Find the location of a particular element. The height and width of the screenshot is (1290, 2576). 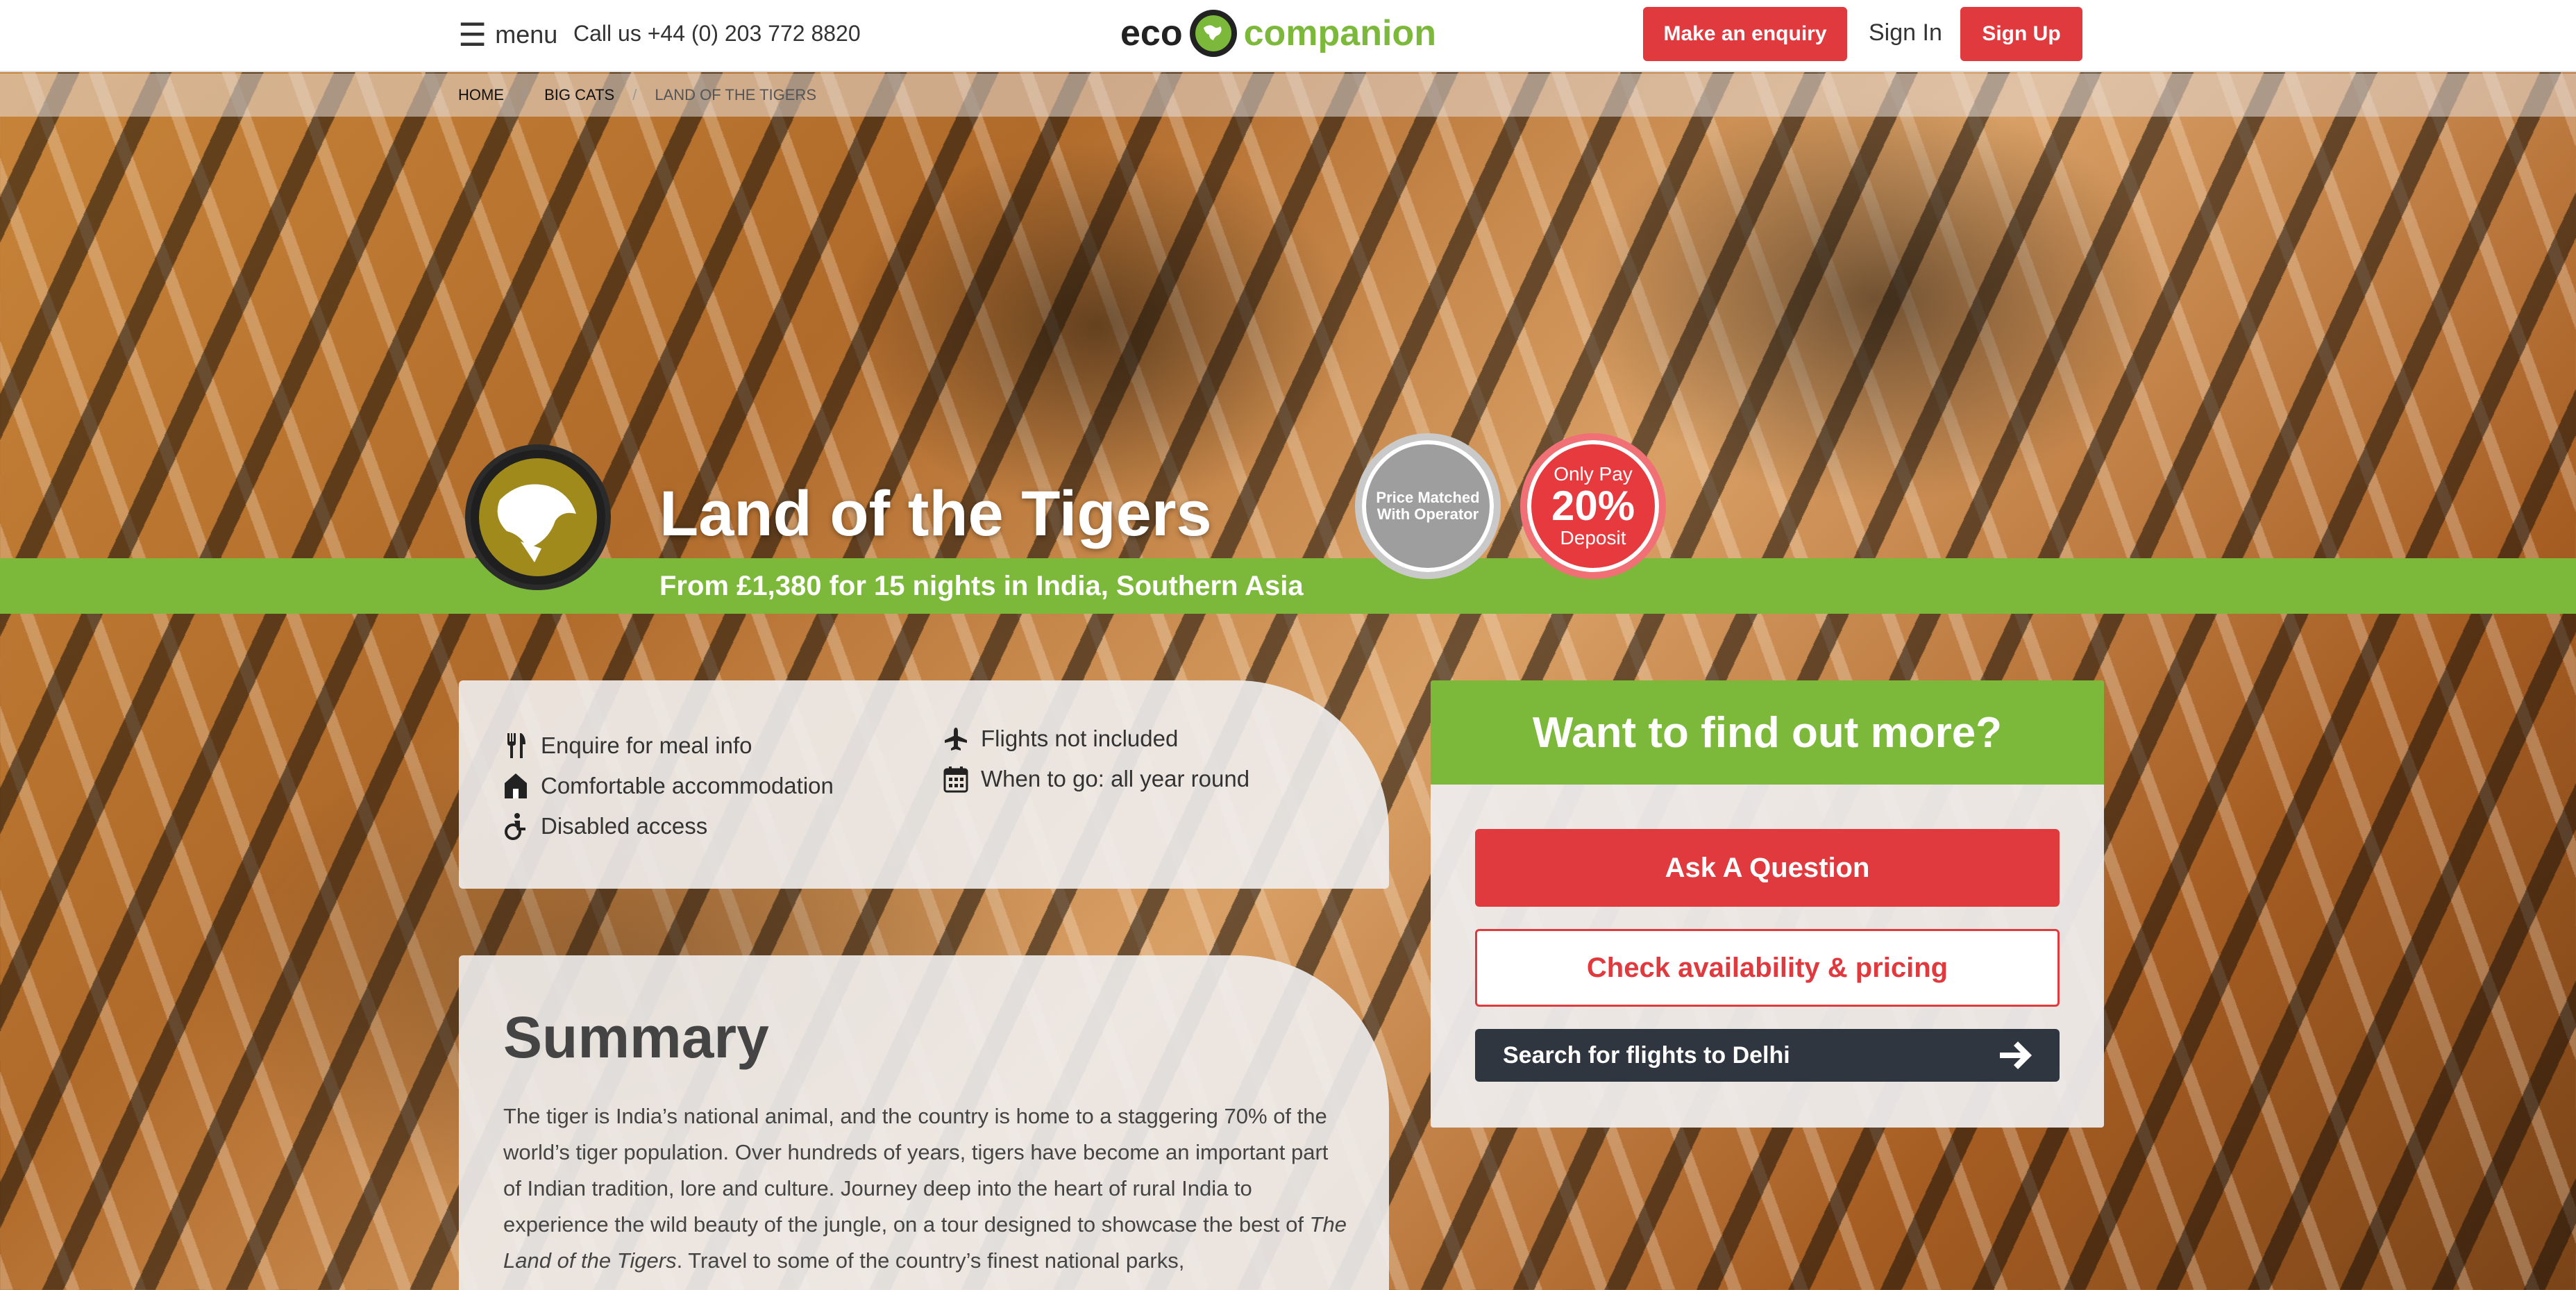

wheelchair-icon is located at coordinates (515, 826).